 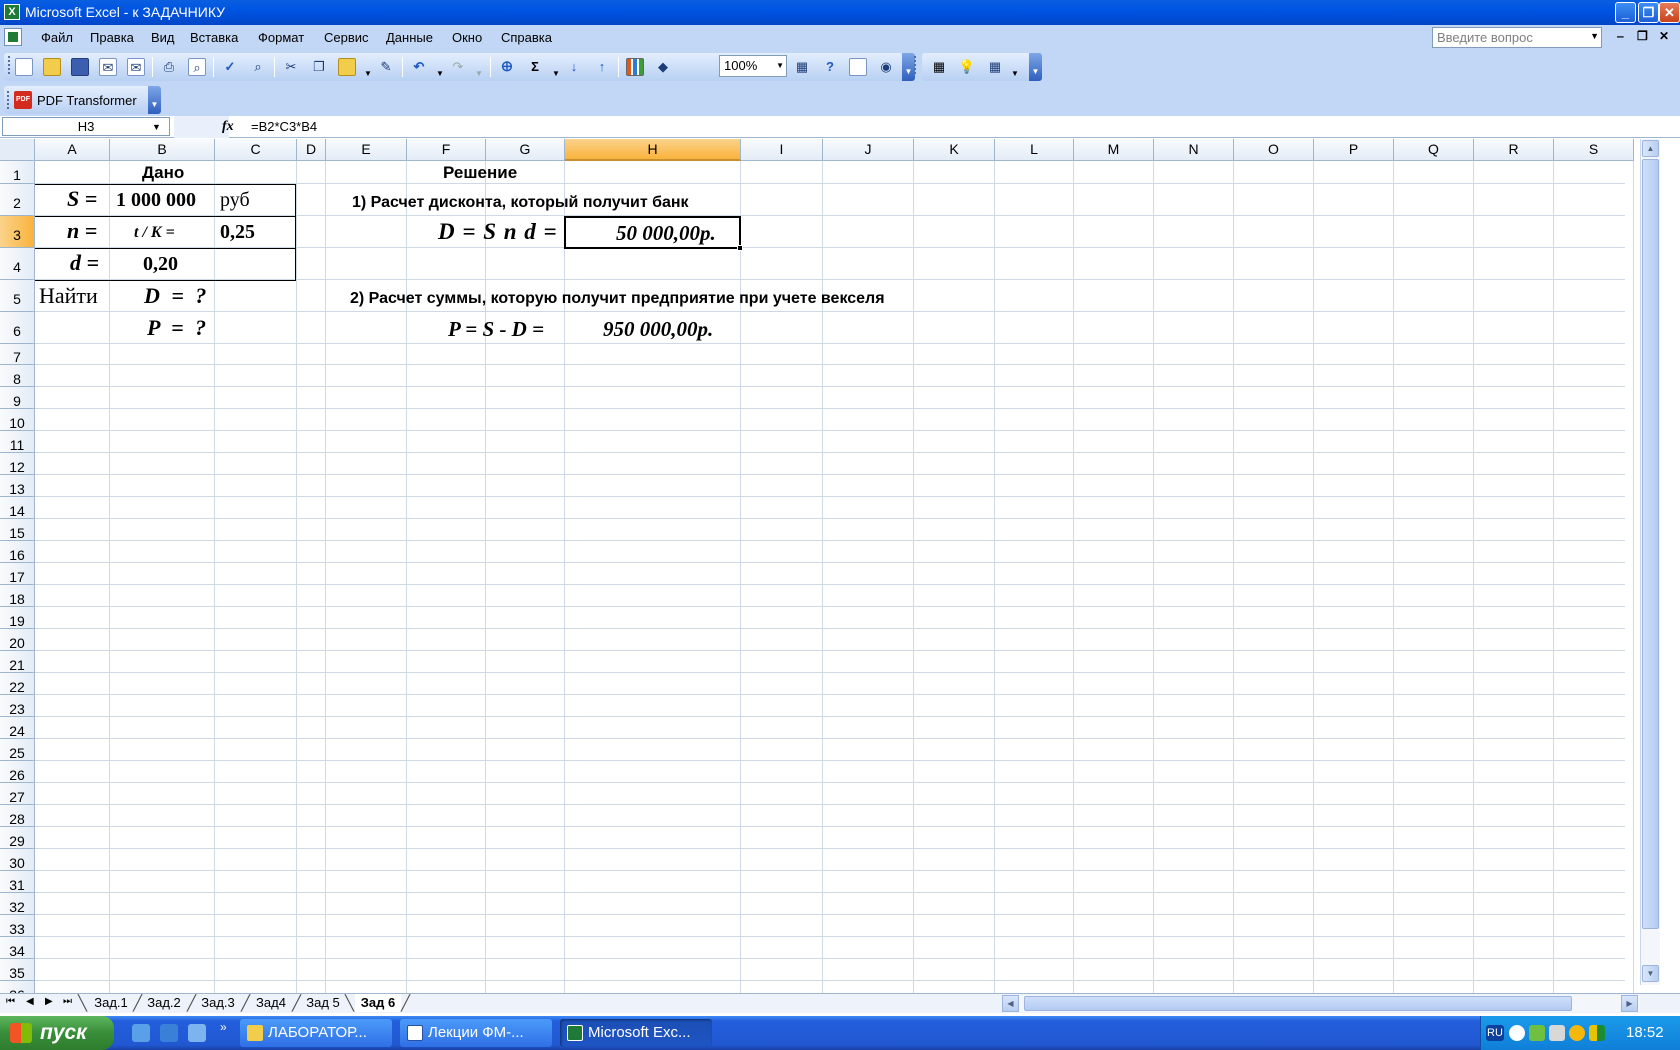 I want to click on save-icon, so click(x=80, y=67).